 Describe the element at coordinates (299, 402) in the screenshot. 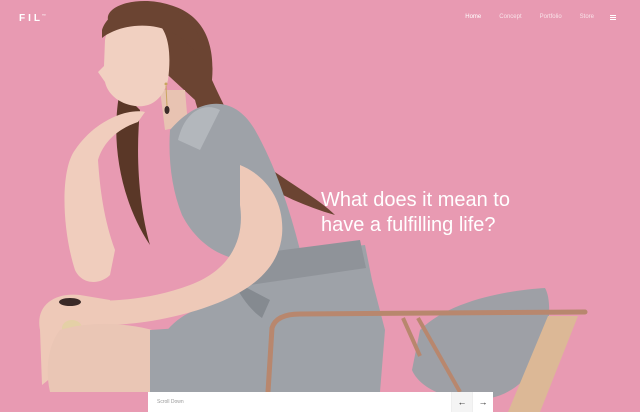

I see `scroll-down-label: Scroll Down` at that location.